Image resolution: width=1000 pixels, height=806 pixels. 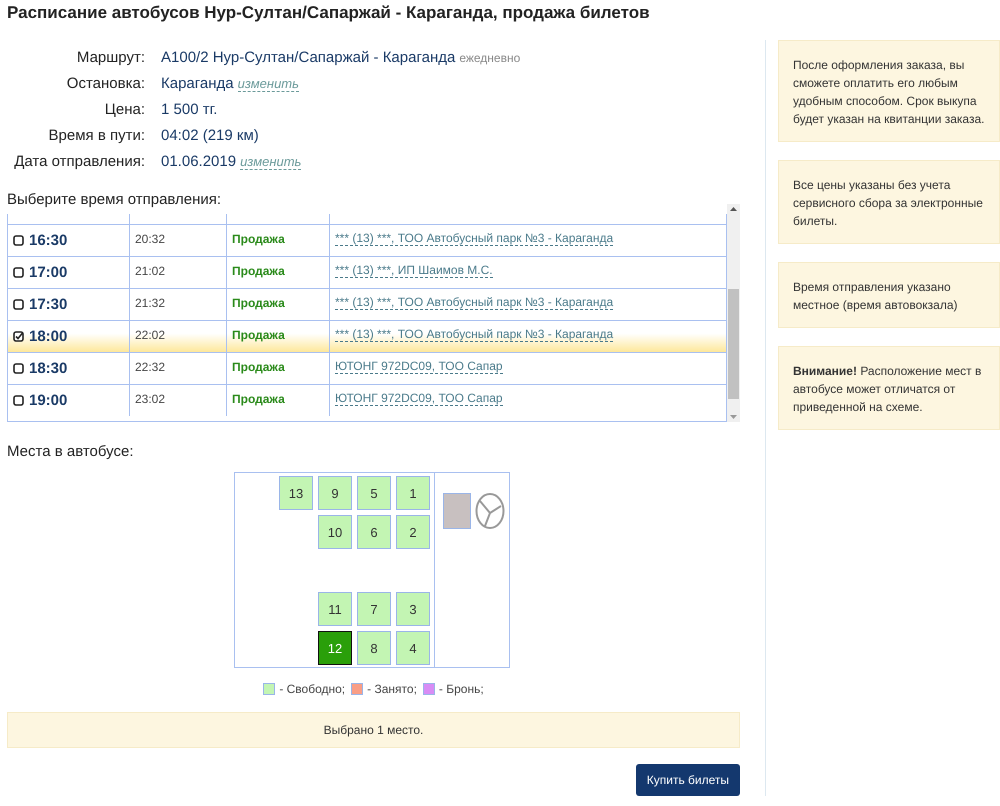 What do you see at coordinates (150, 399) in the screenshot?
I see `arrival-time: 23:02` at bounding box center [150, 399].